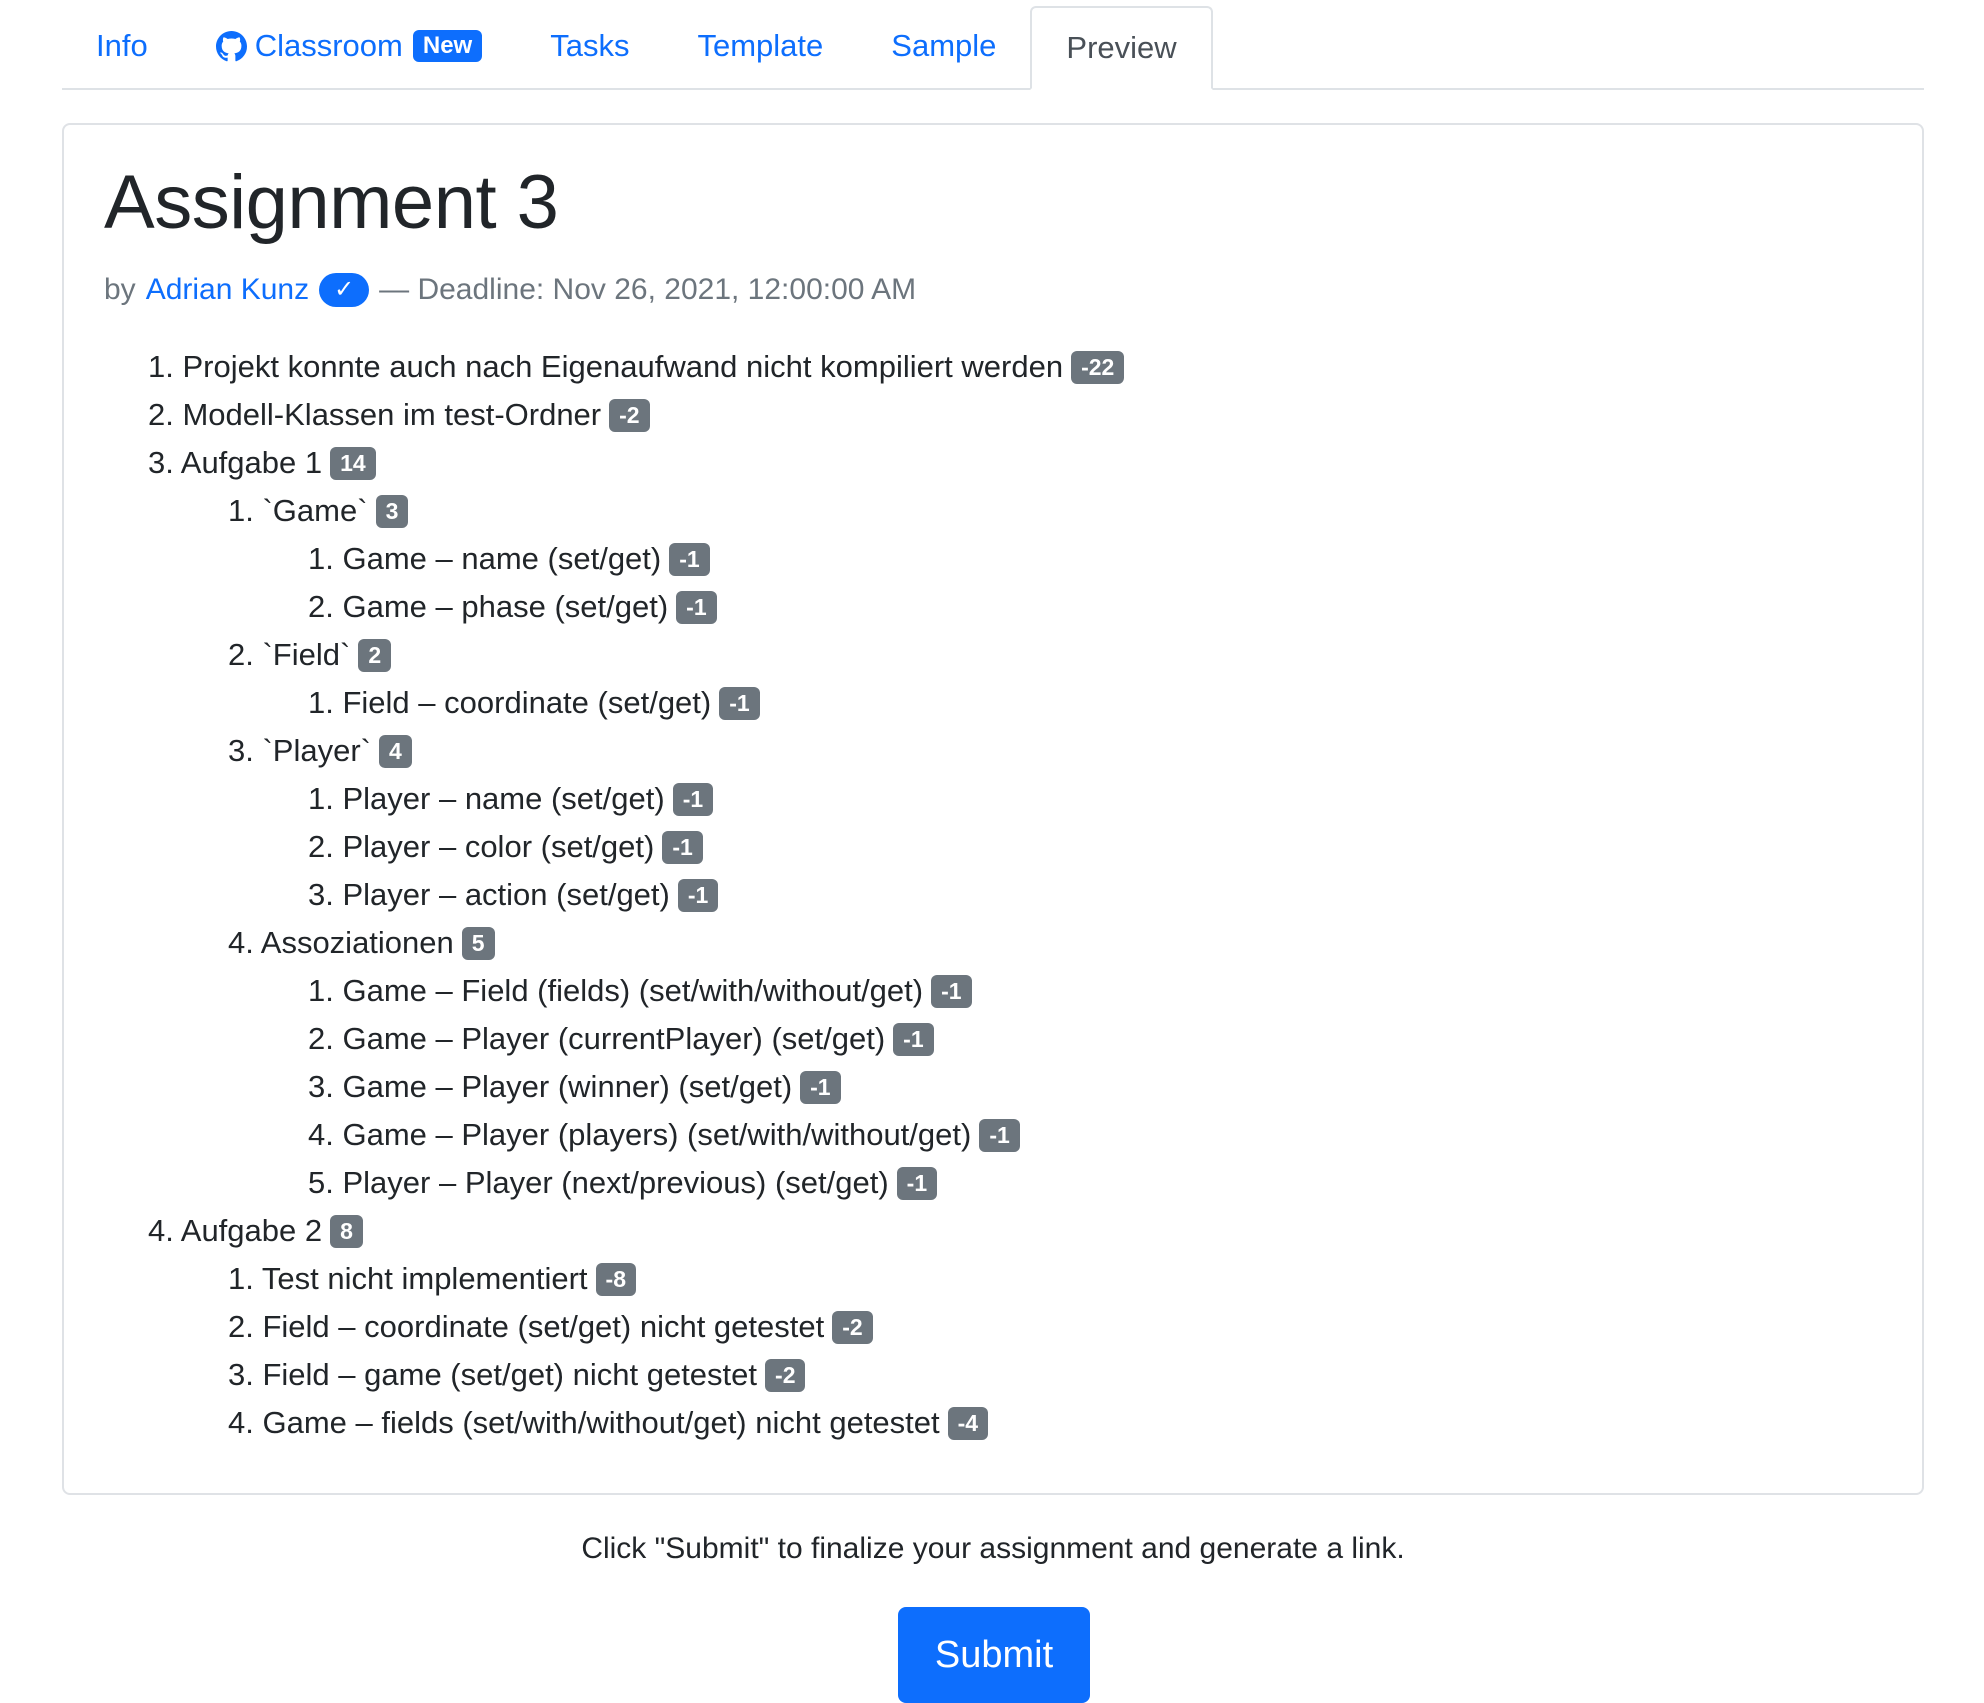  I want to click on tree-item-text: Game – phase (set/get), so click(505, 606).